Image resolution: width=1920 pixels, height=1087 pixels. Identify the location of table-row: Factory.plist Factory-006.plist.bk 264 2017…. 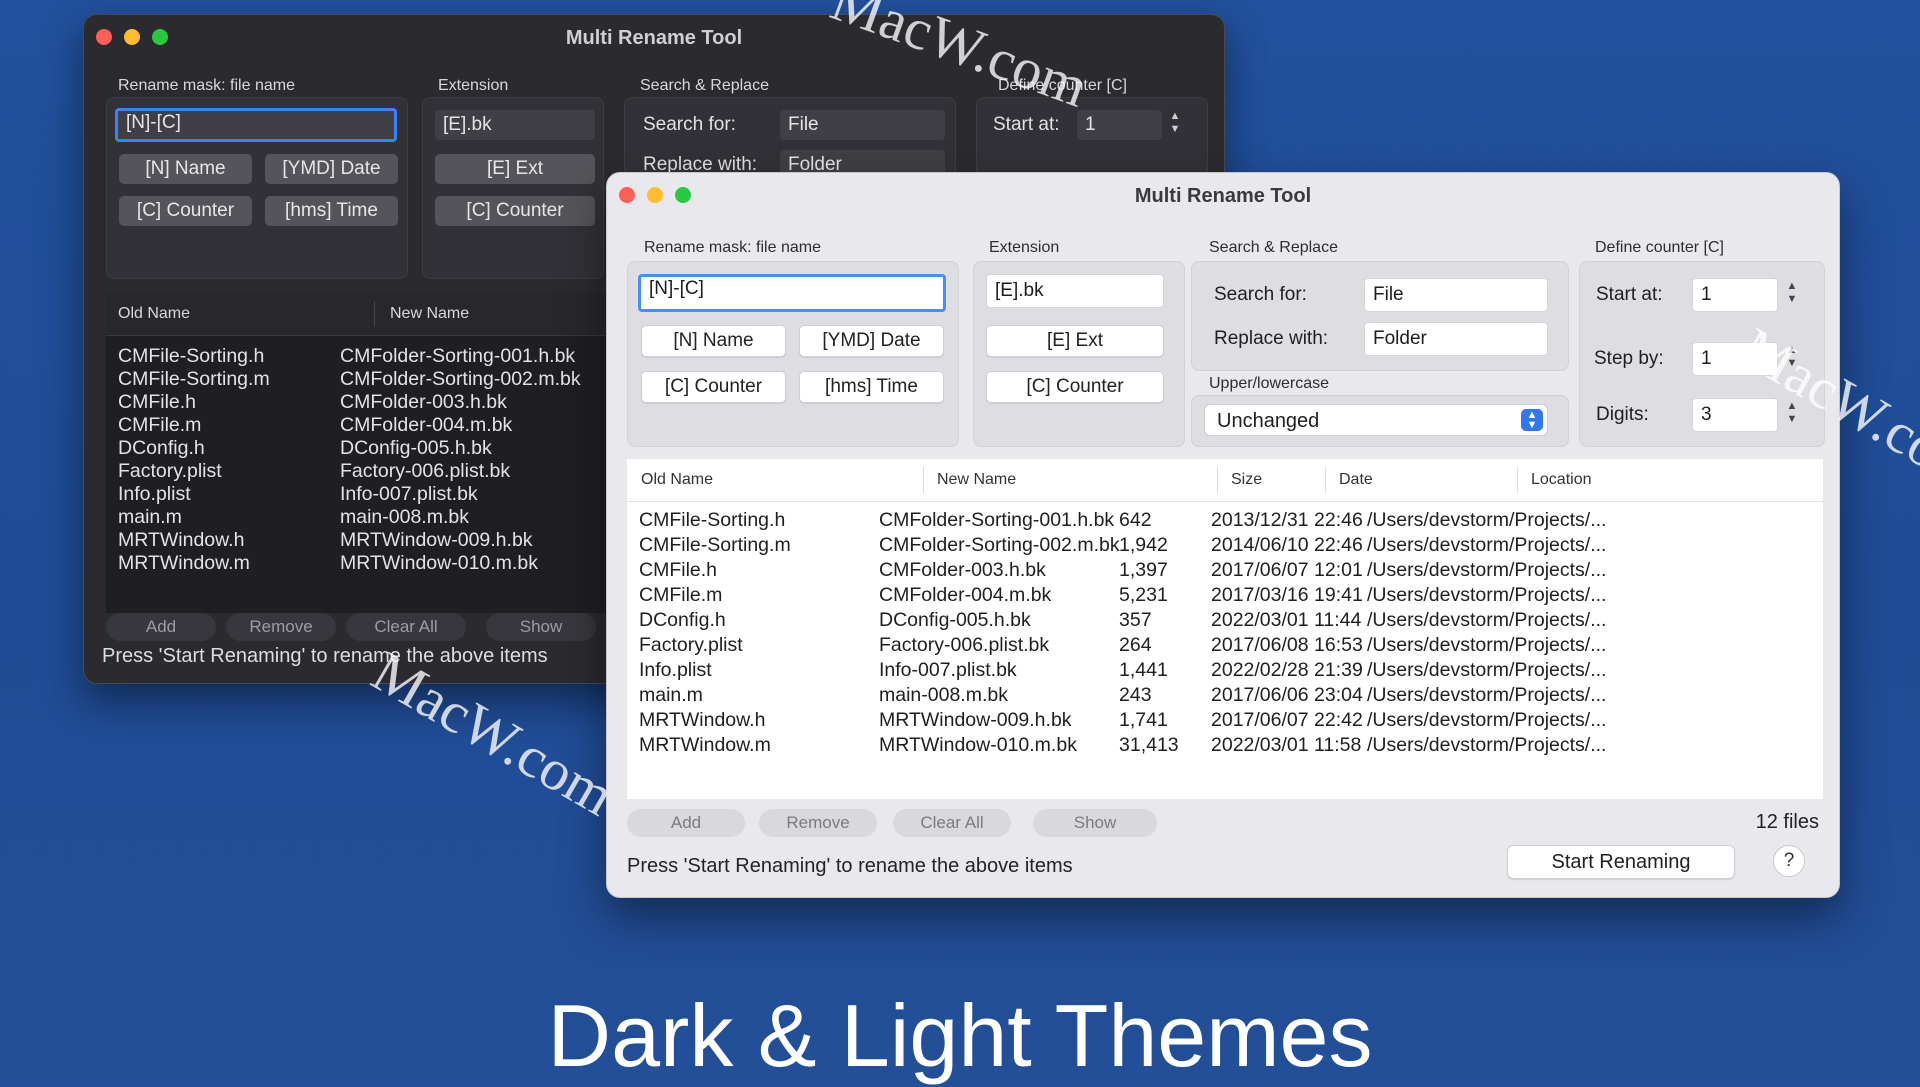
(1225, 648).